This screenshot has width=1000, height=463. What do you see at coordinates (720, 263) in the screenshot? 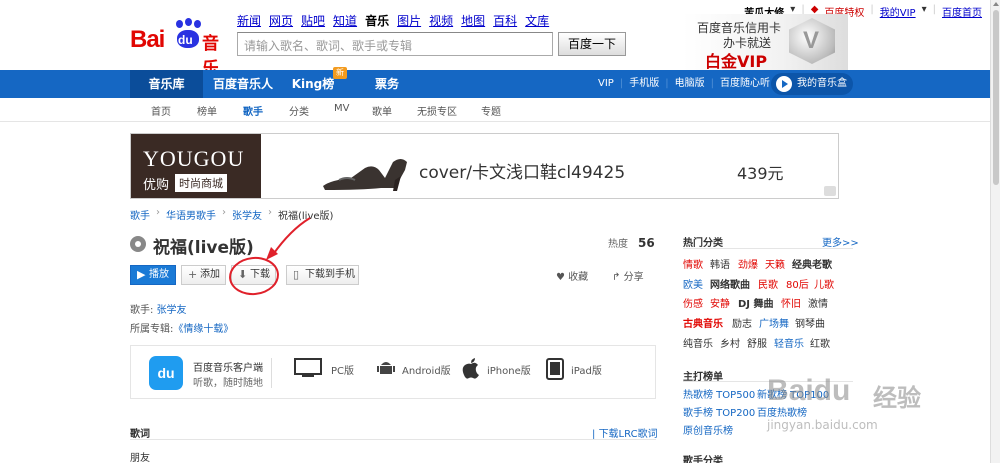
I see `tag-hanyu: 韩语` at bounding box center [720, 263].